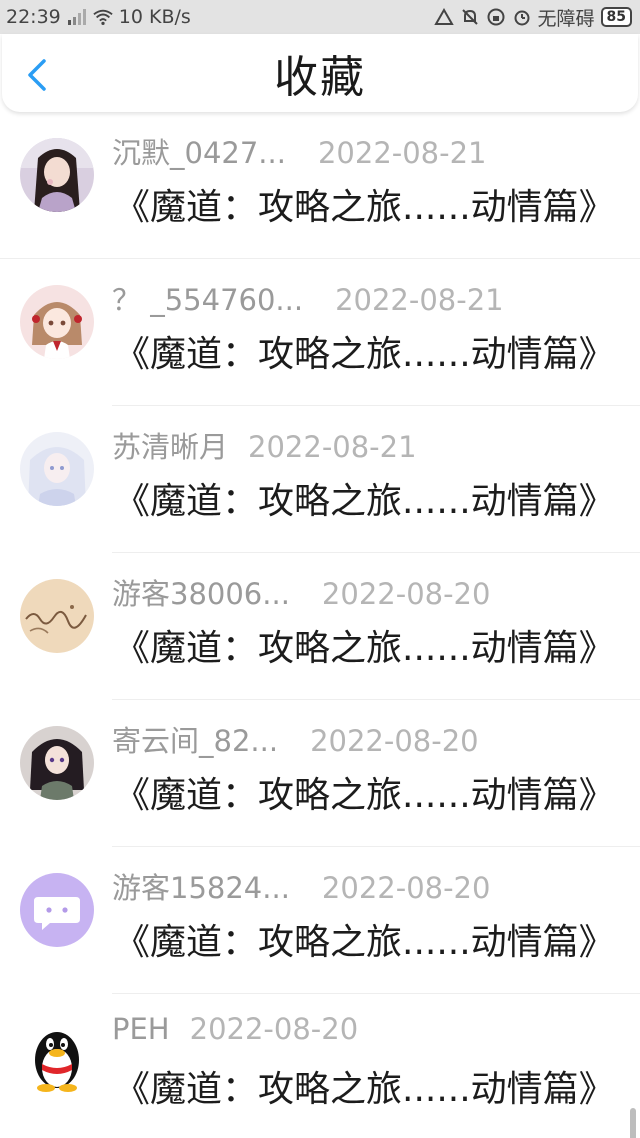  I want to click on penguin-icon, so click(57, 1057).